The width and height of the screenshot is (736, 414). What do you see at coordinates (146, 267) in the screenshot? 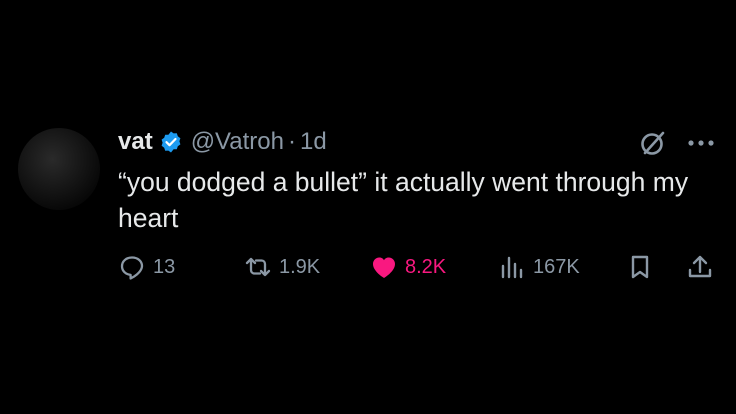
I see `reply-button: 13` at bounding box center [146, 267].